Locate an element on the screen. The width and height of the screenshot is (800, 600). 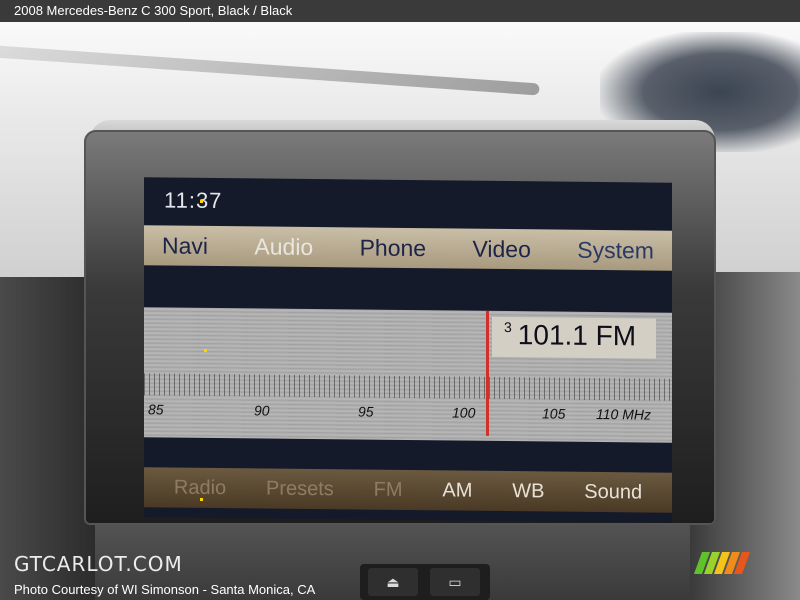
scale-label: 100 is located at coordinates (464, 412).